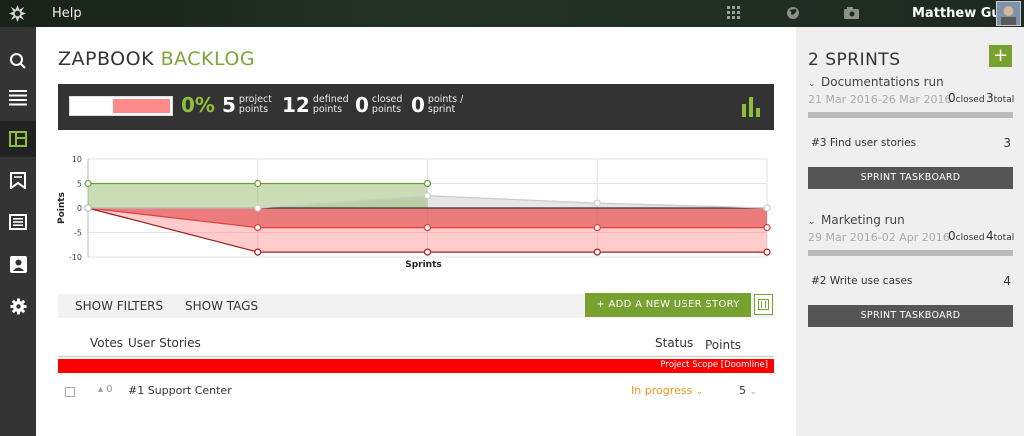  I want to click on backlog-list-icon, so click(18, 98).